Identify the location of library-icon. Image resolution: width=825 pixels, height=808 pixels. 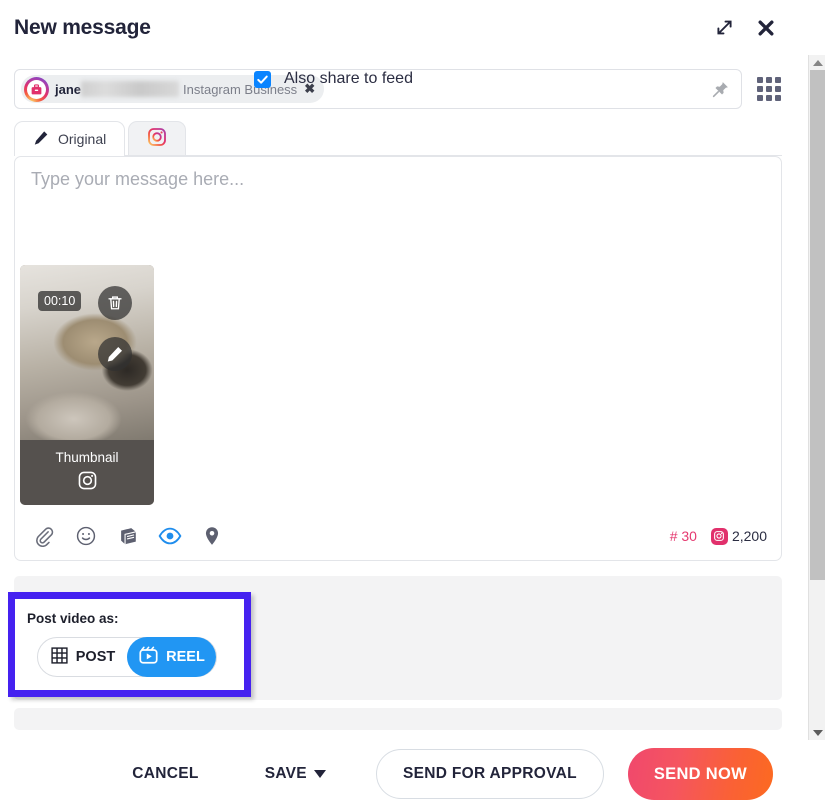
(128, 536).